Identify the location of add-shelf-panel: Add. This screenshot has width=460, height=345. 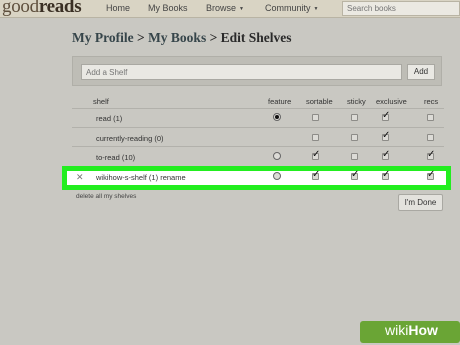
(257, 71).